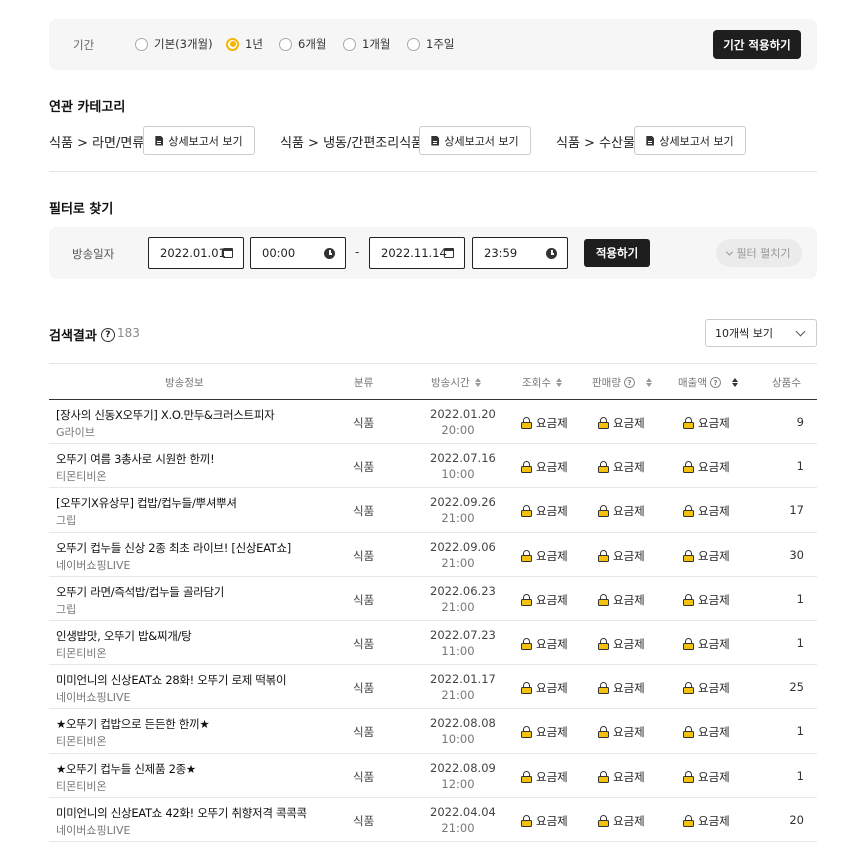 This screenshot has height=855, width=848. I want to click on start-date-field: 2022.01.01, so click(196, 253).